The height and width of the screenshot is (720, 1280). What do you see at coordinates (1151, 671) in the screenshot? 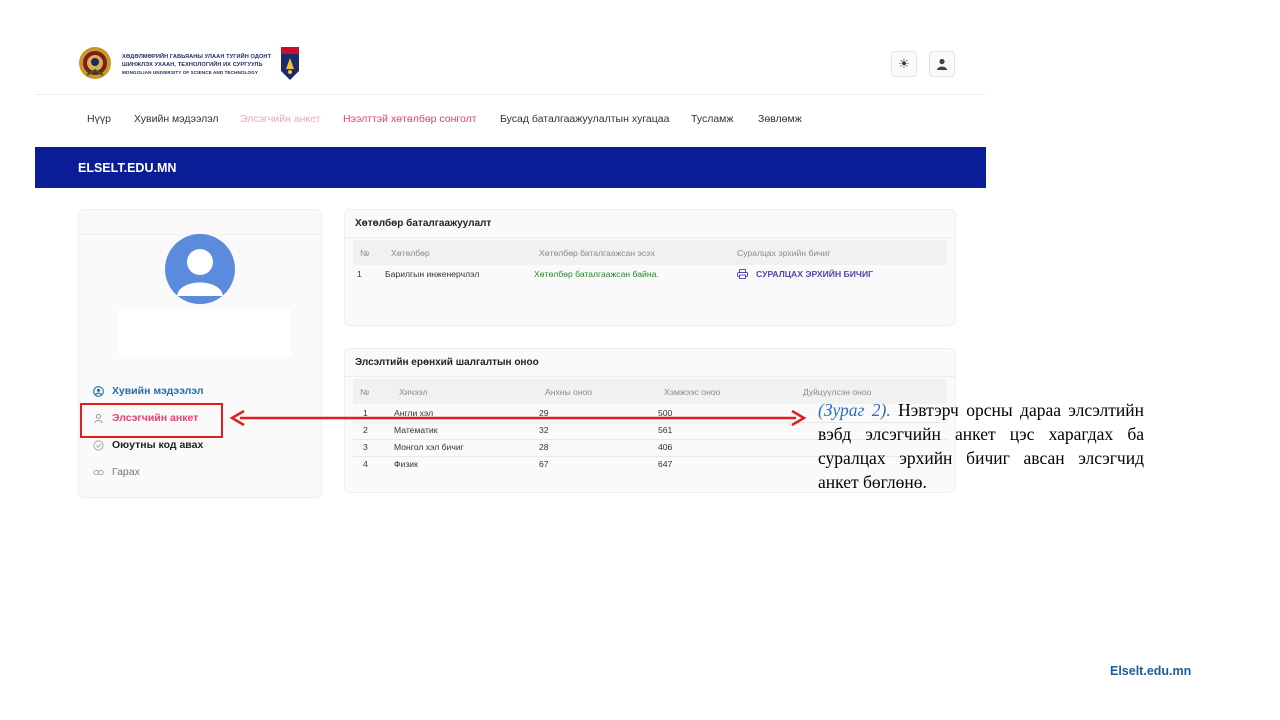
I see `footer-site-label: Elselt.edu.mn` at bounding box center [1151, 671].